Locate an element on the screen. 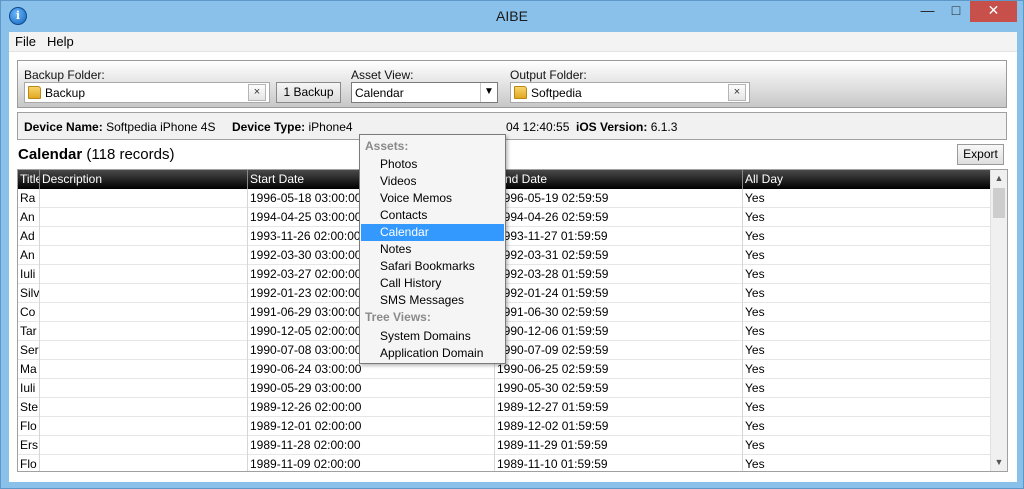 This screenshot has height=489, width=1024. scroll-up-icon: ▲ is located at coordinates (999, 178).